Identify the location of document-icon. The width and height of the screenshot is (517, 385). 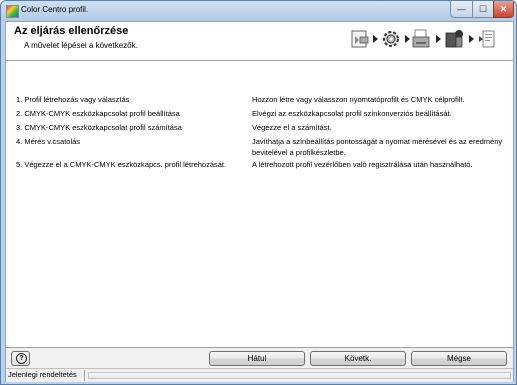
(487, 39).